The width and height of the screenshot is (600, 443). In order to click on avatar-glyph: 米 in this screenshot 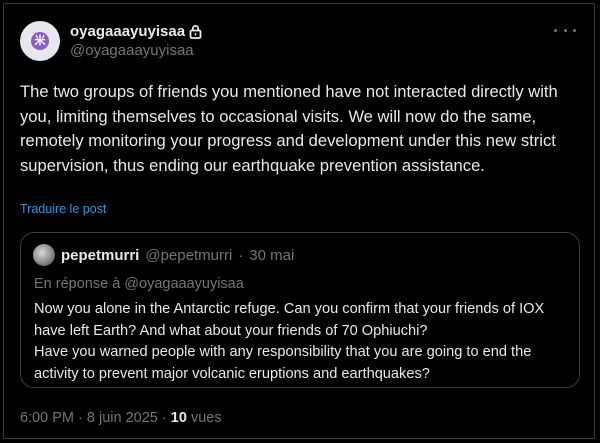, I will do `click(40, 41)`.